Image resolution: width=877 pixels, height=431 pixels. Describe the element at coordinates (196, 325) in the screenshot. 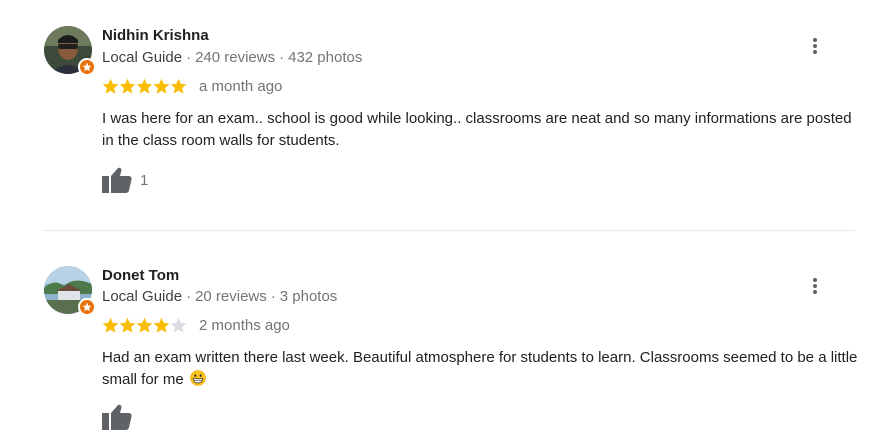

I see `rating-row: 2 months ago` at that location.